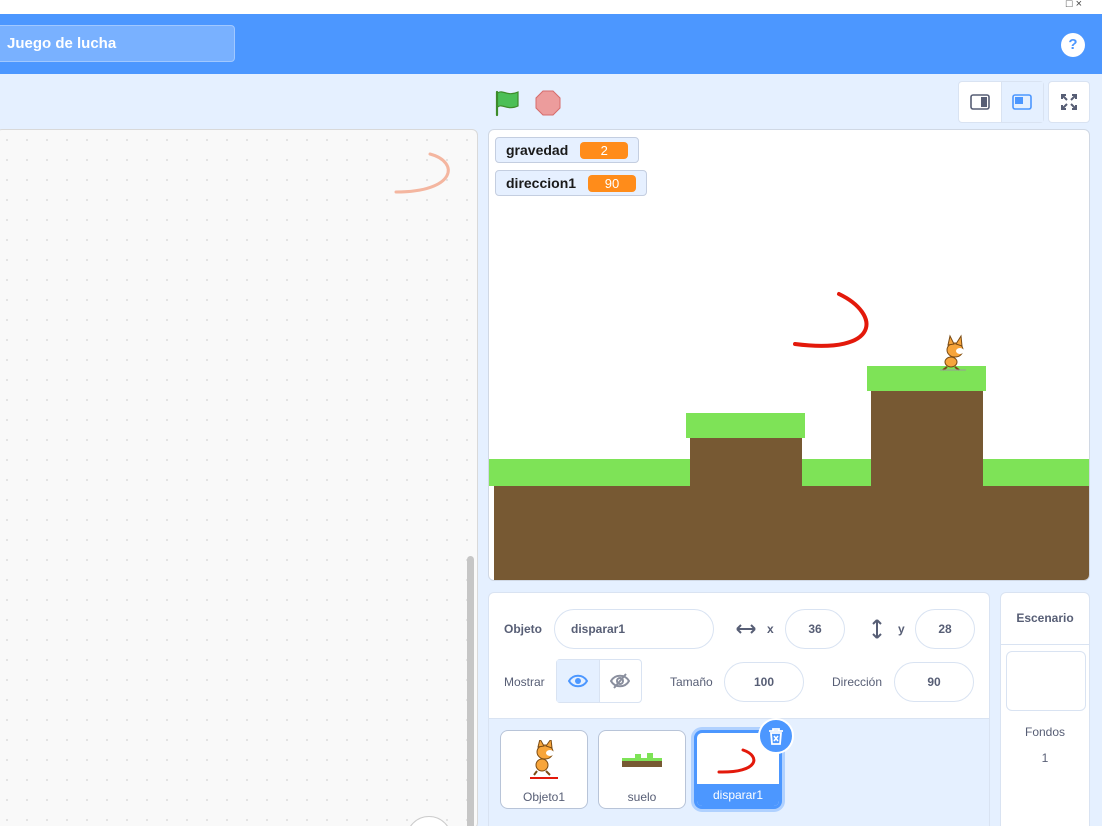 Image resolution: width=1102 pixels, height=826 pixels. What do you see at coordinates (470, 691) in the screenshot?
I see `code-scrollbar` at bounding box center [470, 691].